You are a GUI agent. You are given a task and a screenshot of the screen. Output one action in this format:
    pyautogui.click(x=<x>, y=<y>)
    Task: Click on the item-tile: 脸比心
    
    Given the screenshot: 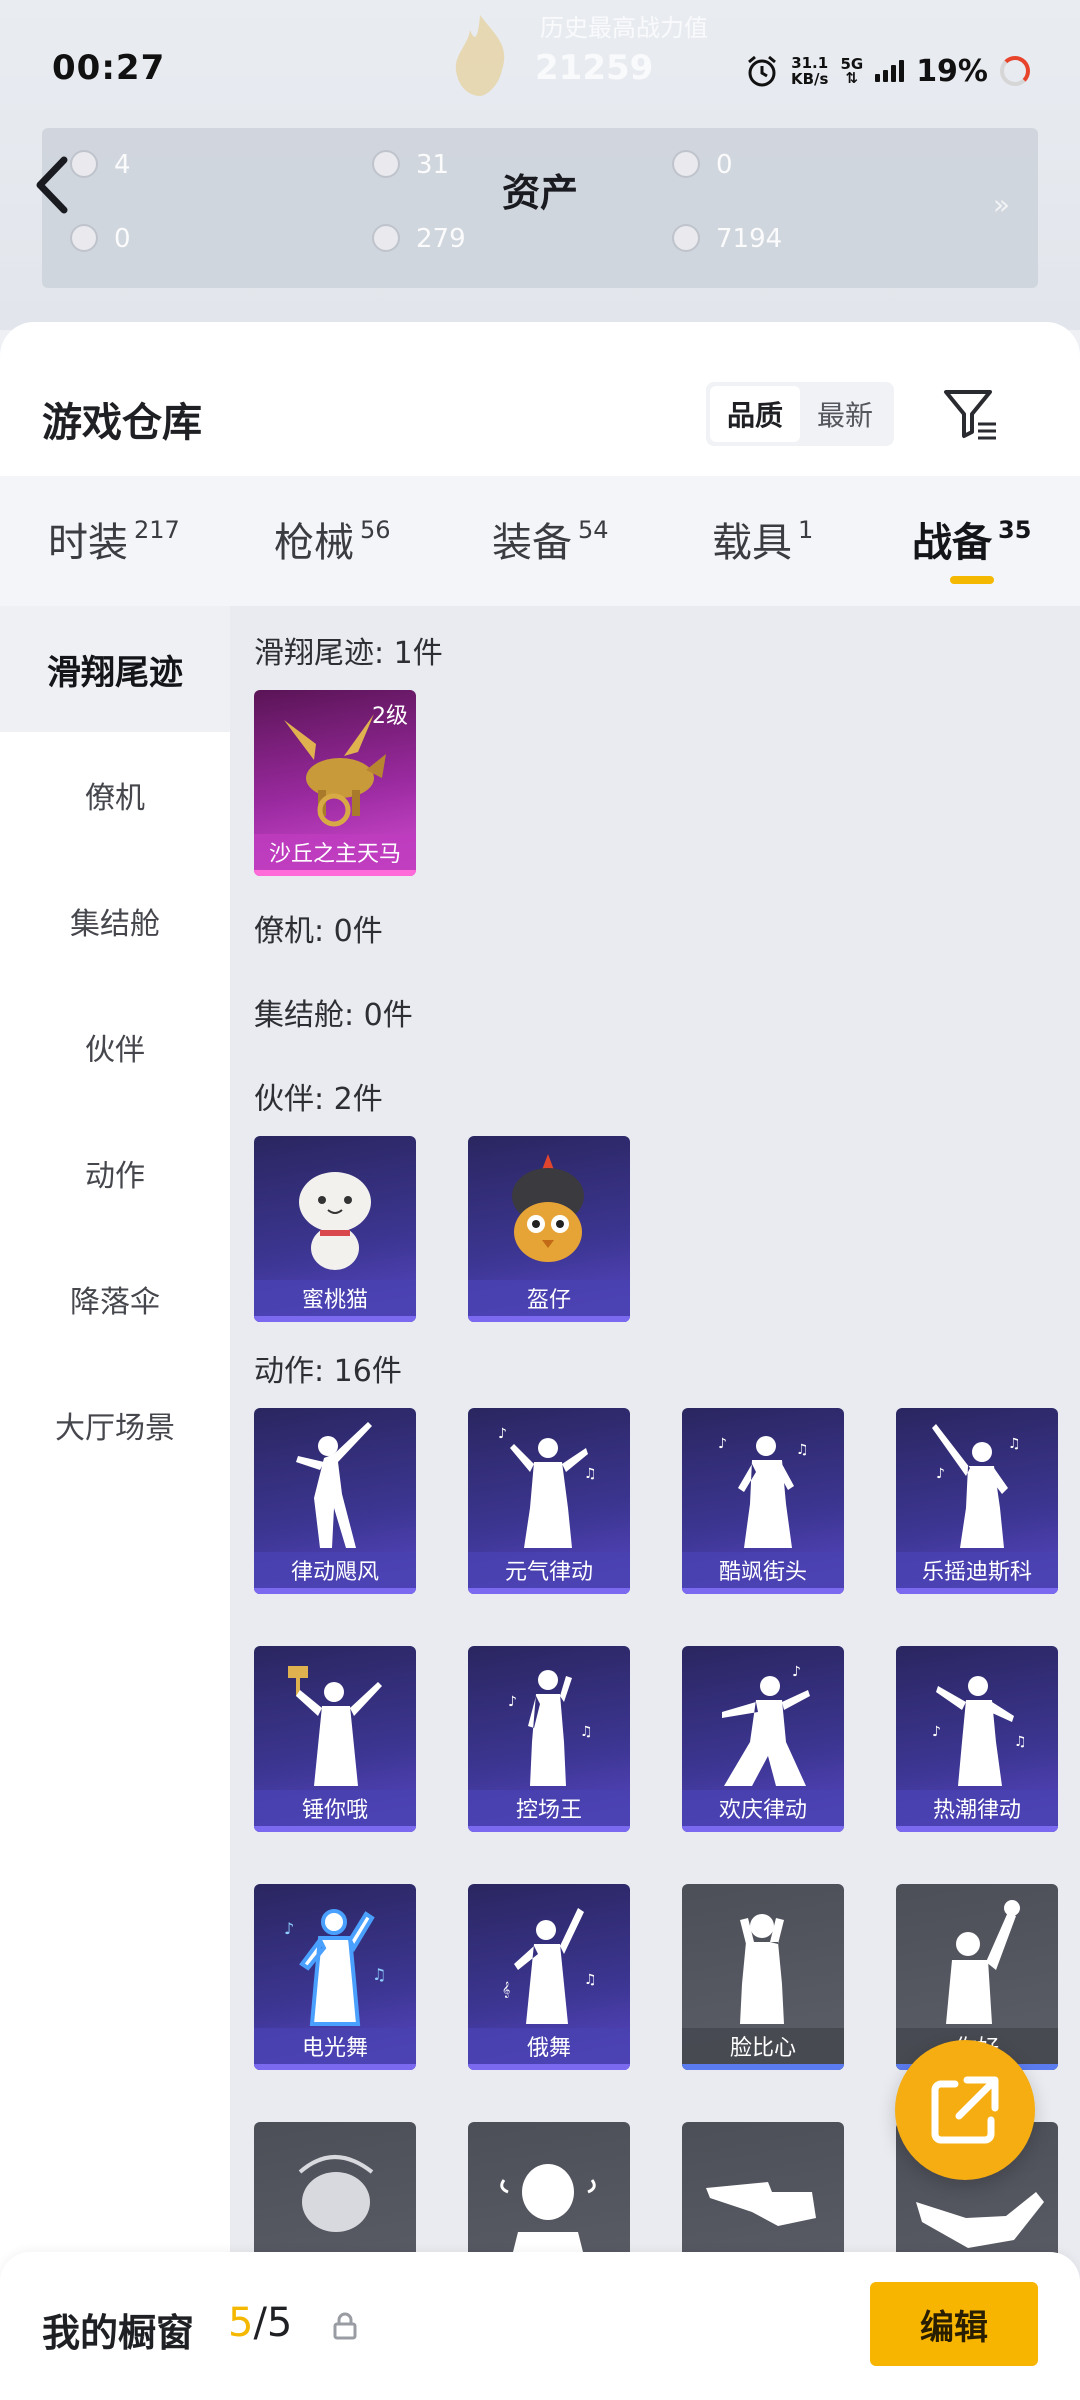 What is the action you would take?
    pyautogui.click(x=763, y=1977)
    